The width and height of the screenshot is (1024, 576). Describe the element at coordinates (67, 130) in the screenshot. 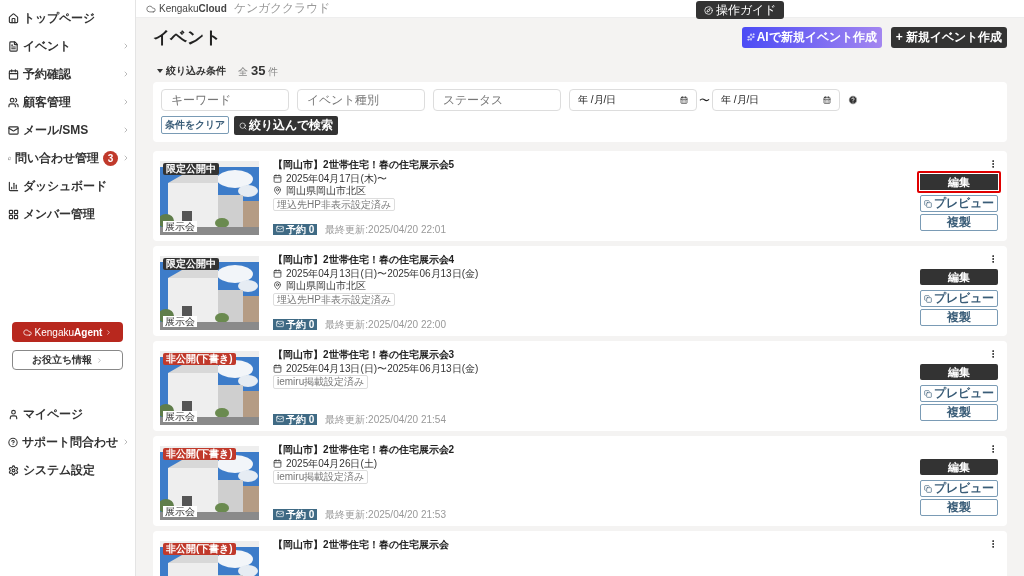

I see `sidebar-item: メール/SMS` at that location.